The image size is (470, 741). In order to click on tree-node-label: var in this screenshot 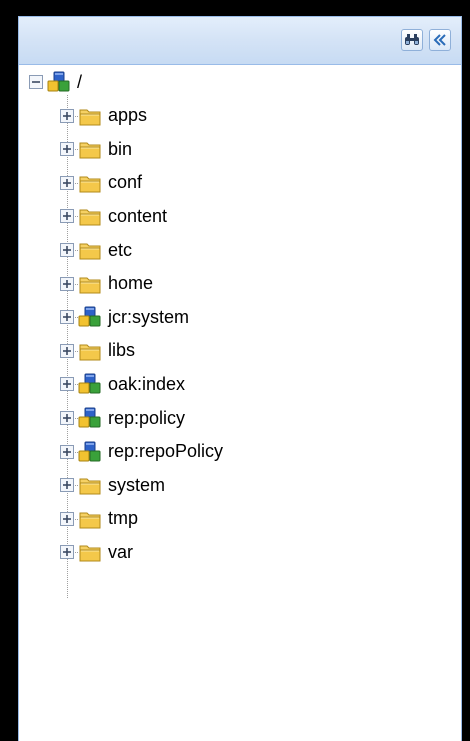, I will do `click(121, 551)`.